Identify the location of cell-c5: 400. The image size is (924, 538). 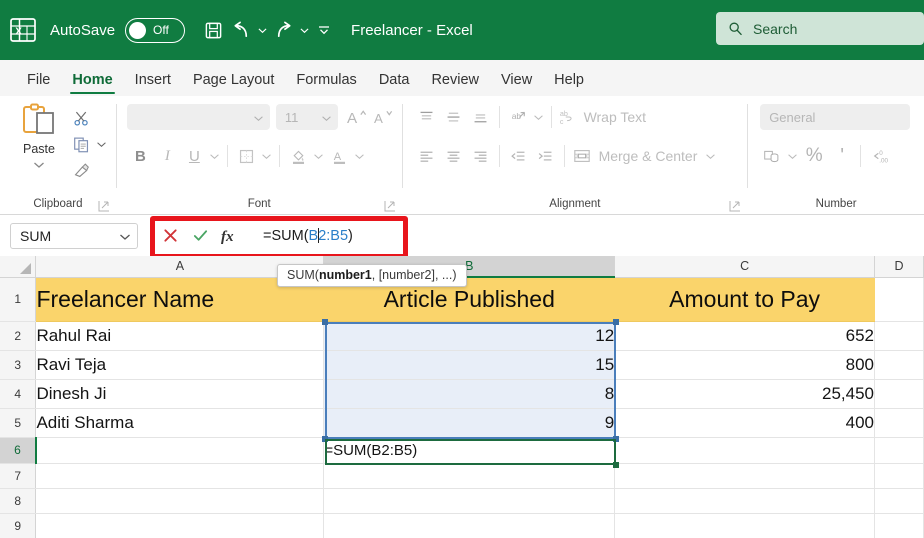
(745, 423).